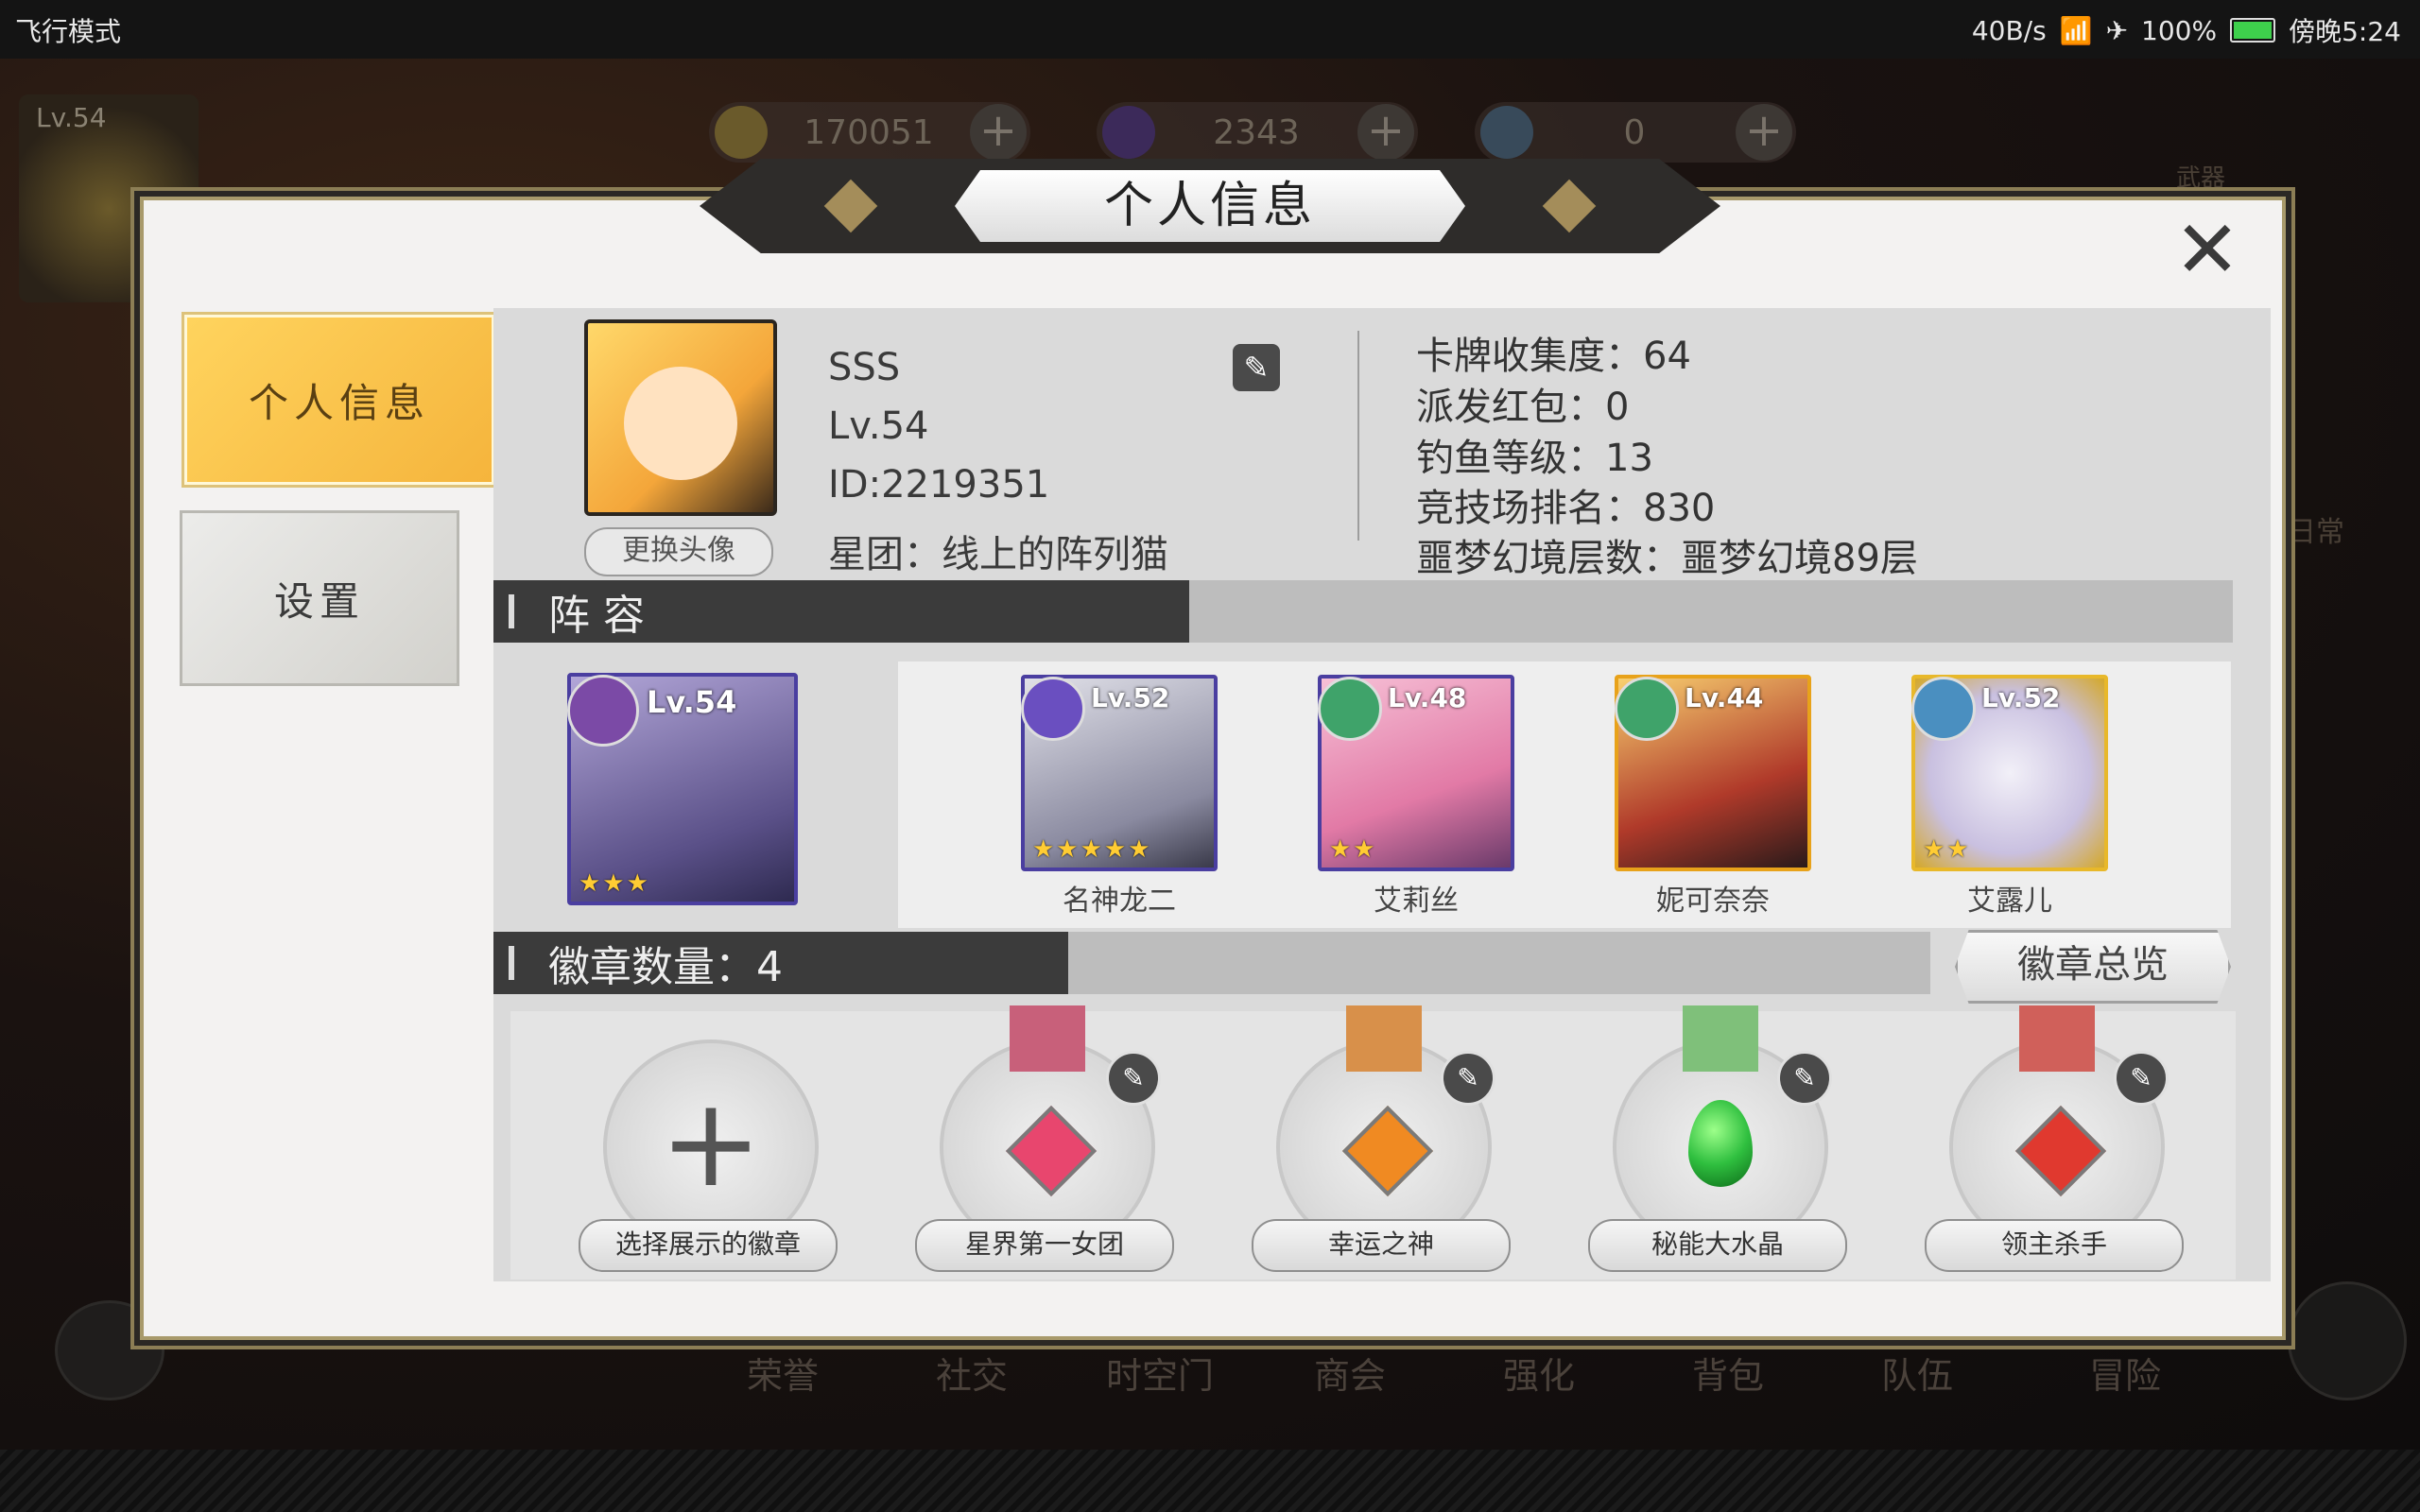 The image size is (2420, 1512). What do you see at coordinates (1092, 849) in the screenshot?
I see `hero-1-stars: ★★★★★` at bounding box center [1092, 849].